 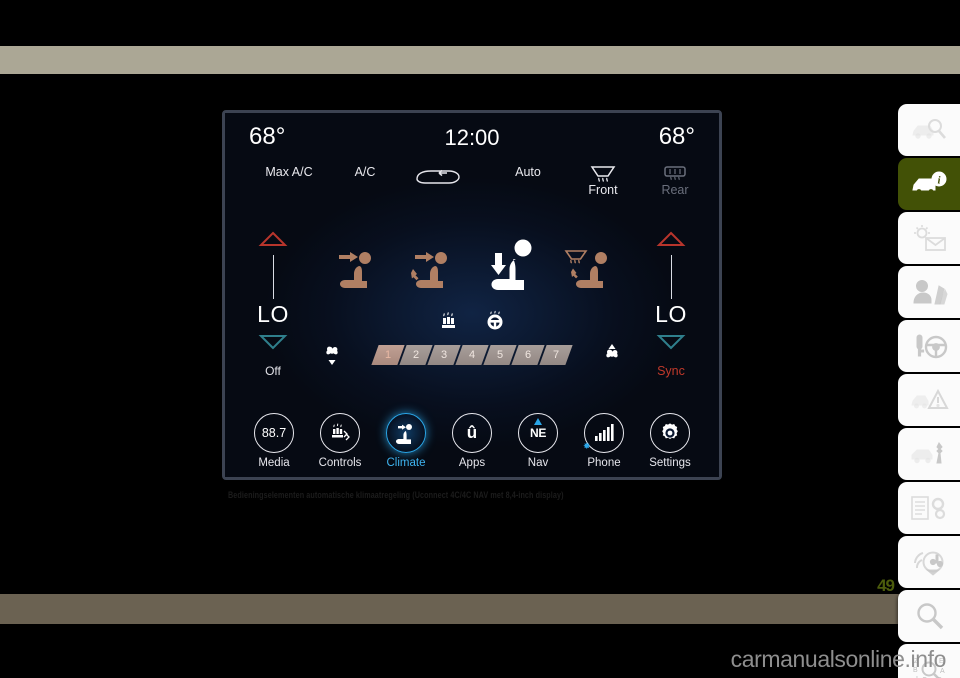 I want to click on fan-increase-icon, so click(x=612, y=351).